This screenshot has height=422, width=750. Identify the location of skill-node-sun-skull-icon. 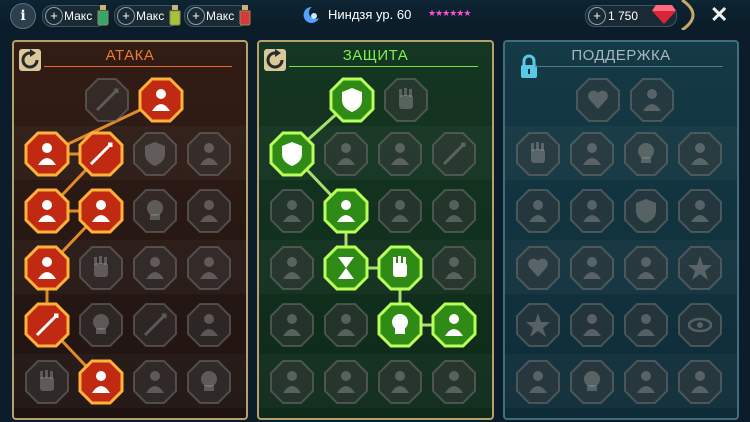
(400, 325).